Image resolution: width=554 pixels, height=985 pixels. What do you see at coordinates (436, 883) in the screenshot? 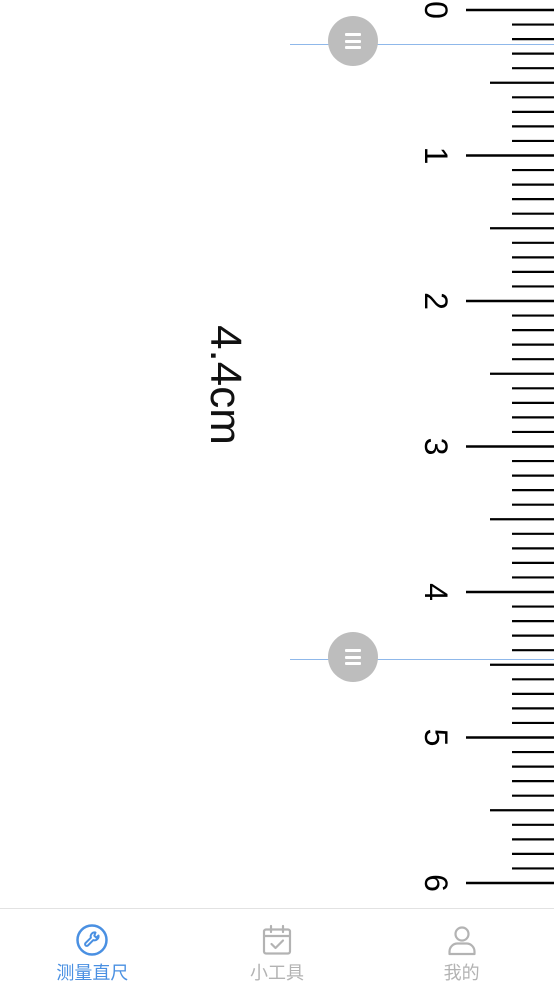
I see `ruler-label: 6` at bounding box center [436, 883].